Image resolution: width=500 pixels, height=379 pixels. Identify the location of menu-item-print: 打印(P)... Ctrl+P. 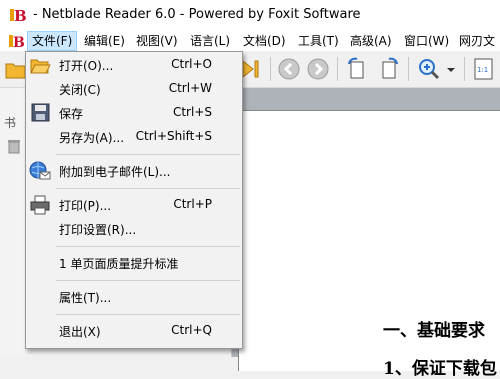
(134, 205).